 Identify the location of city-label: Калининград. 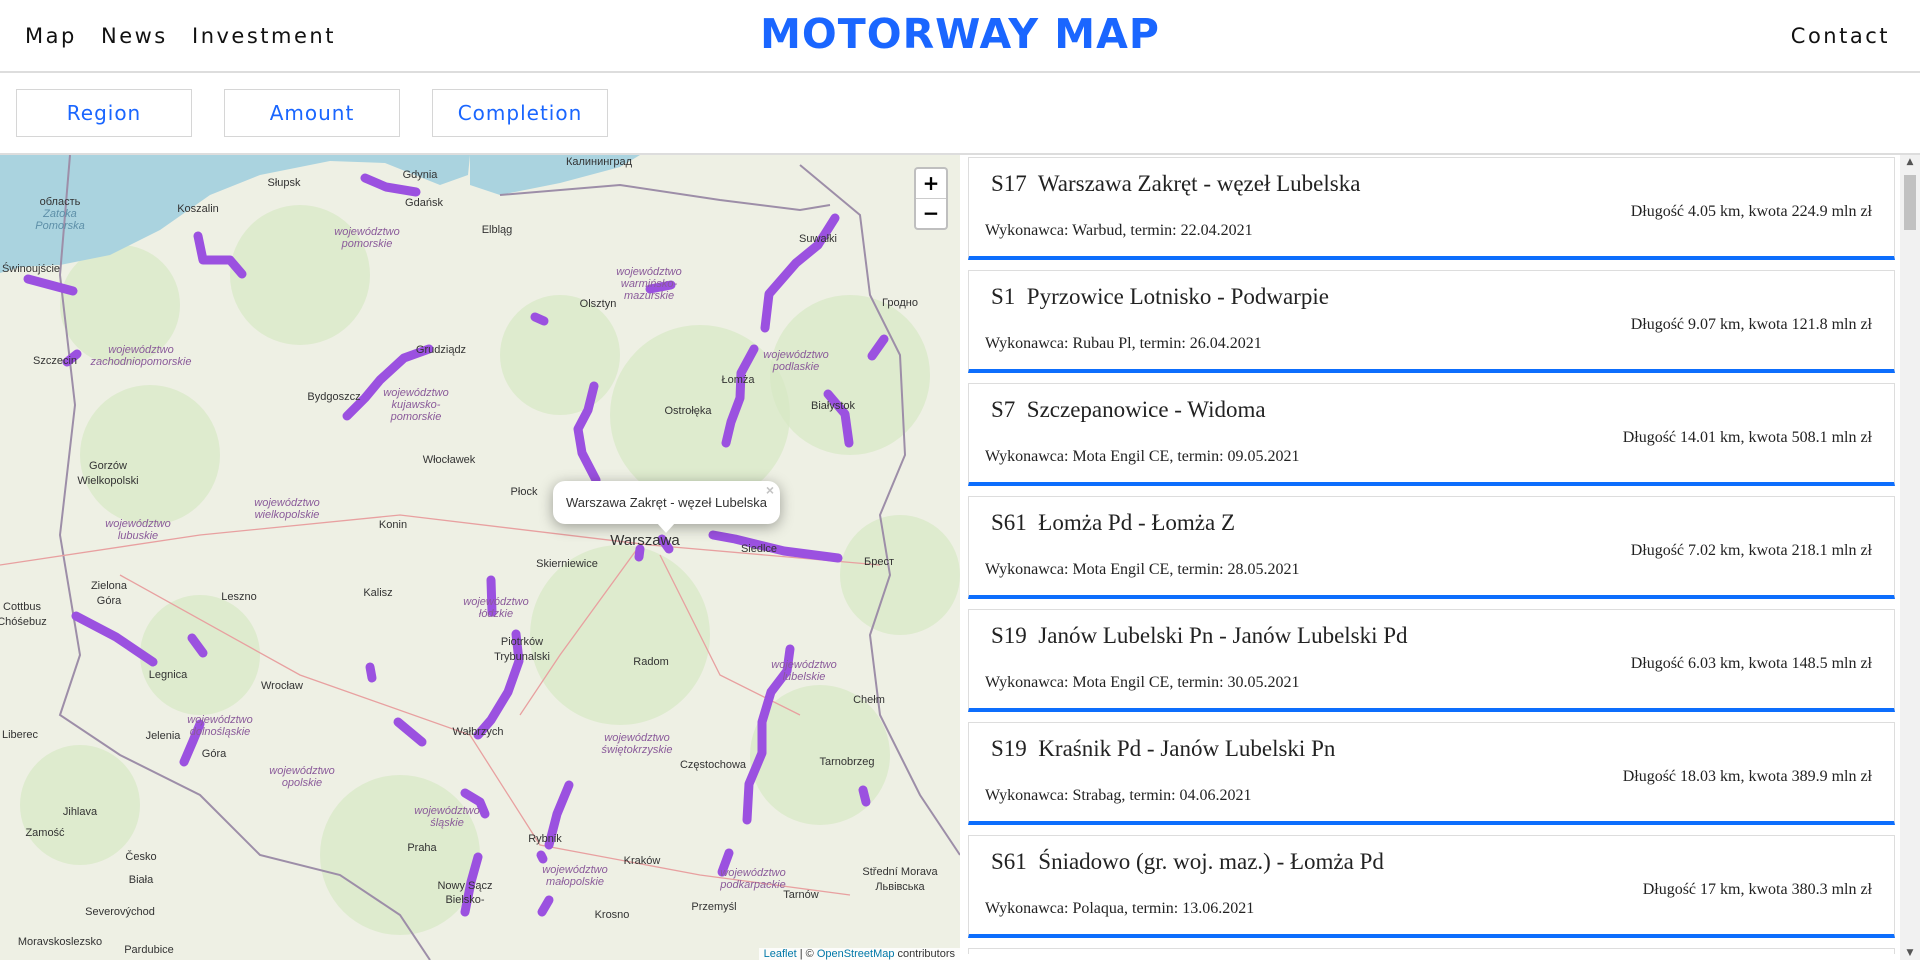
(599, 162).